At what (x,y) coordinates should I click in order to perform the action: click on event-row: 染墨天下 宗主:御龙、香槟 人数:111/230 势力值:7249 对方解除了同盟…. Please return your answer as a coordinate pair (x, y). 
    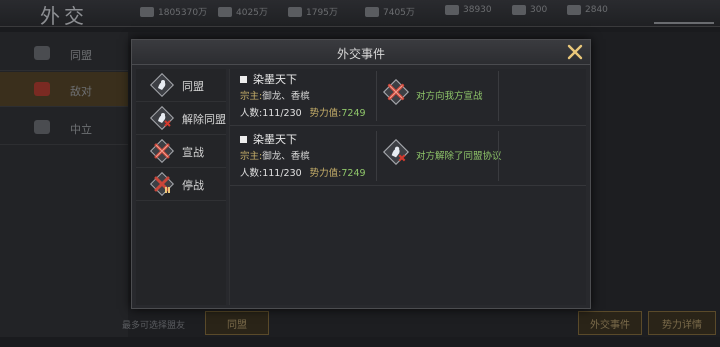
    Looking at the image, I should click on (408, 157).